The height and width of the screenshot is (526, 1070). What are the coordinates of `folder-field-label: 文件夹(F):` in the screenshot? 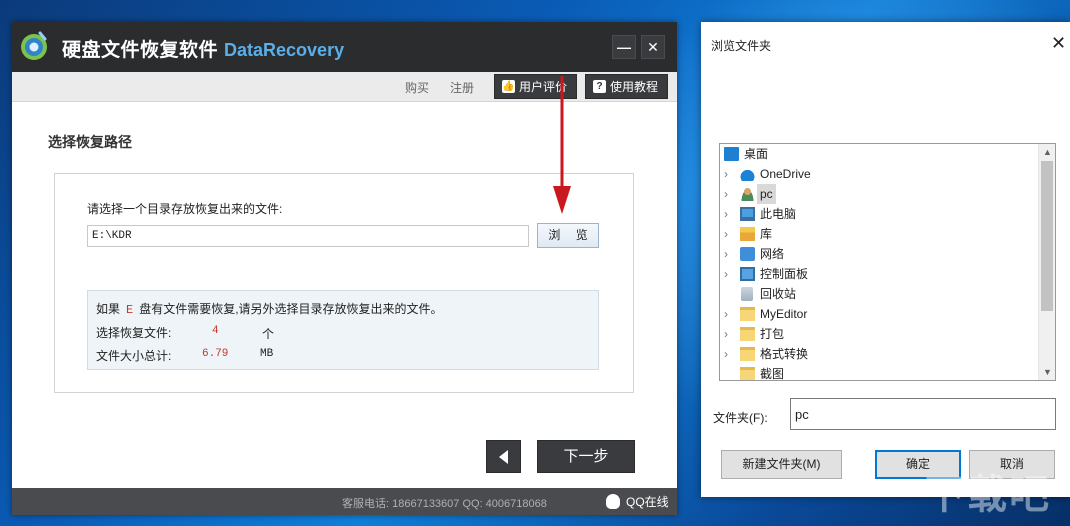 It's located at (740, 418).